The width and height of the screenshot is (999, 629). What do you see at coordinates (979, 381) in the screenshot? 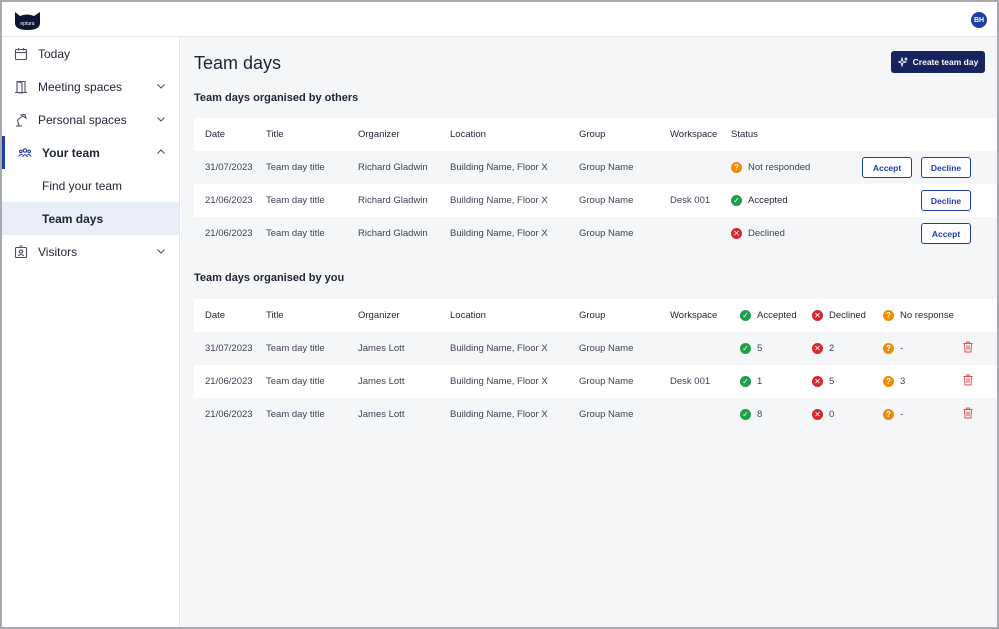
I see `cell-actions` at bounding box center [979, 381].